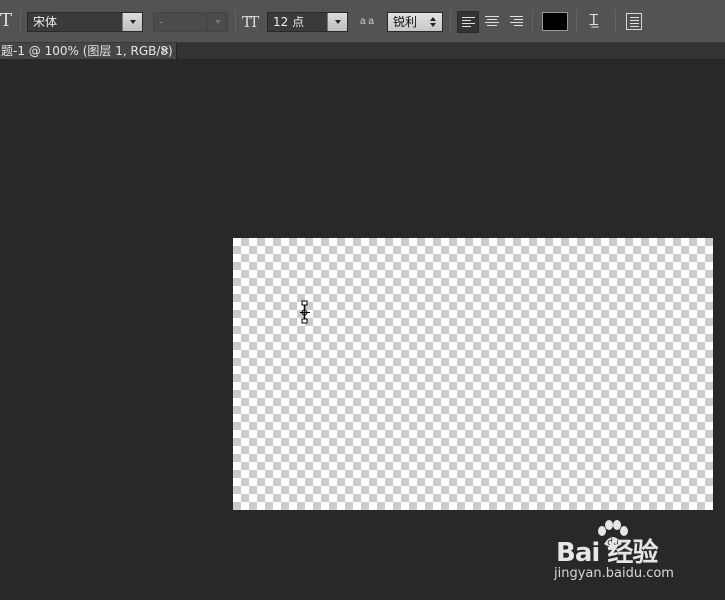 Image resolution: width=725 pixels, height=600 pixels. I want to click on font-style-dropdown: -, so click(190, 22).